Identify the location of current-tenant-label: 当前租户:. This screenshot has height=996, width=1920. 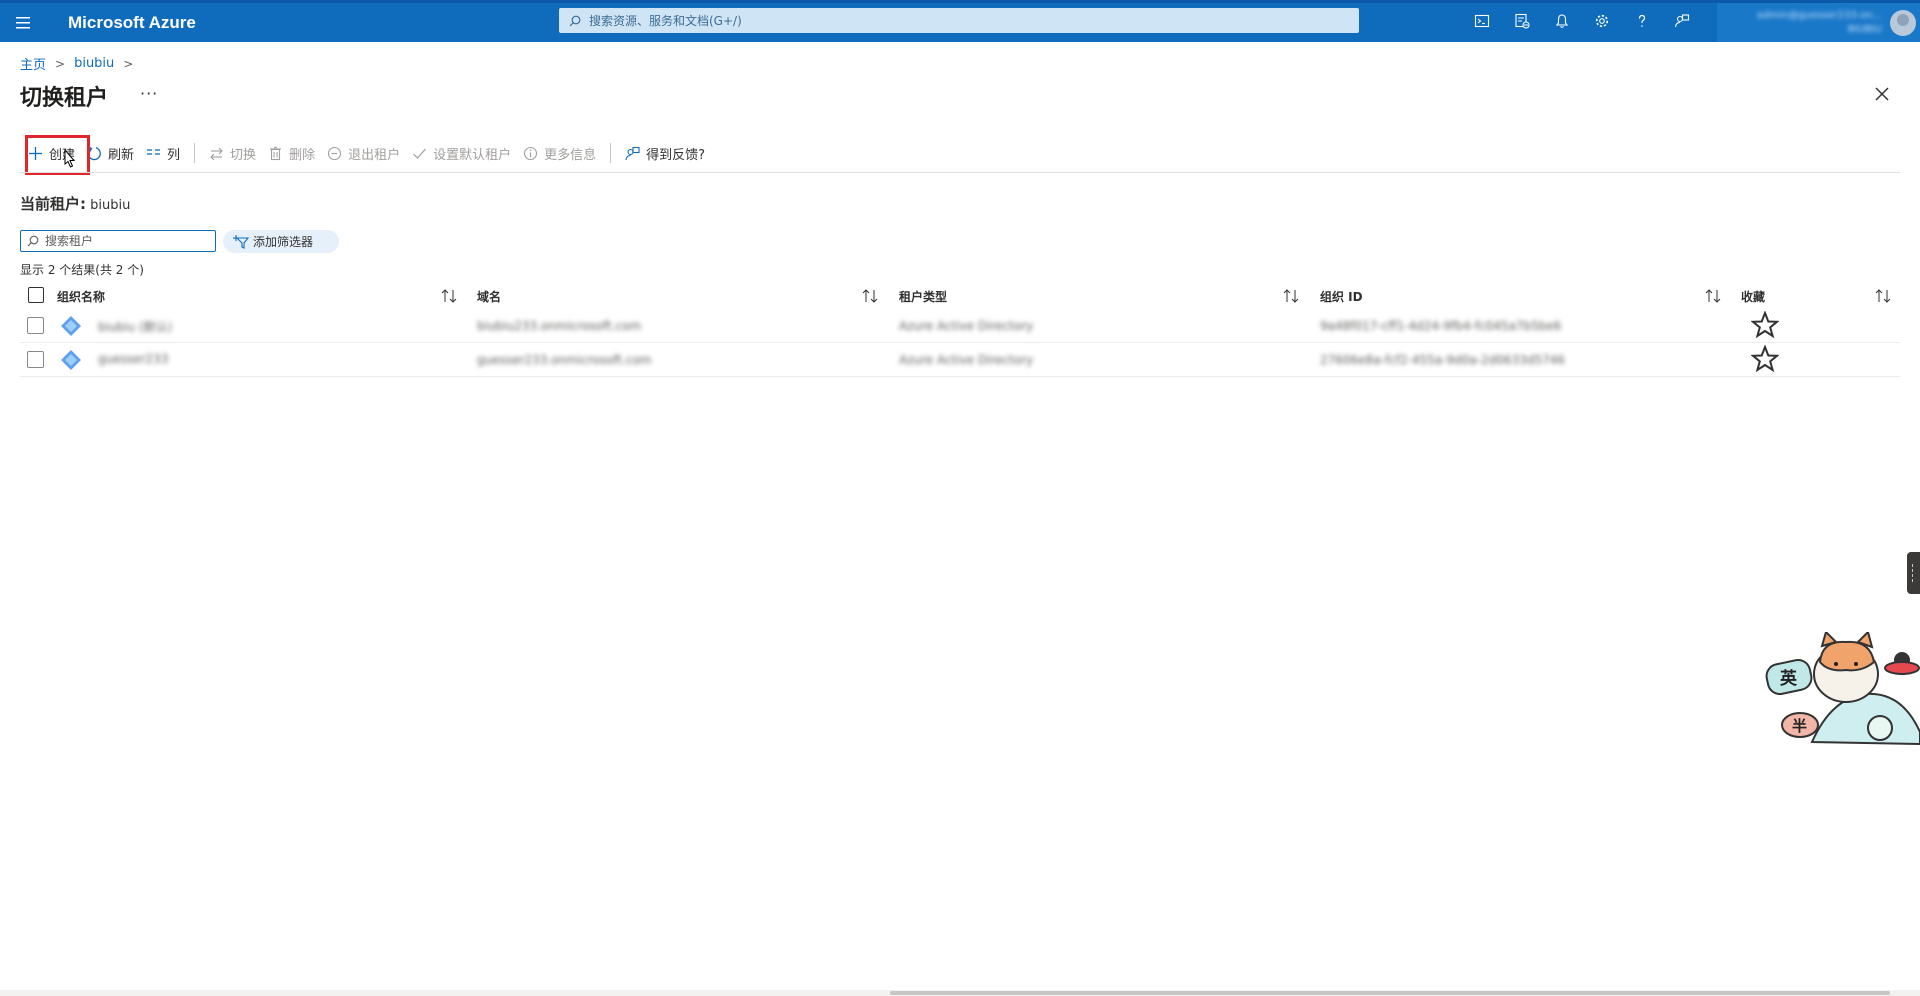
(53, 204).